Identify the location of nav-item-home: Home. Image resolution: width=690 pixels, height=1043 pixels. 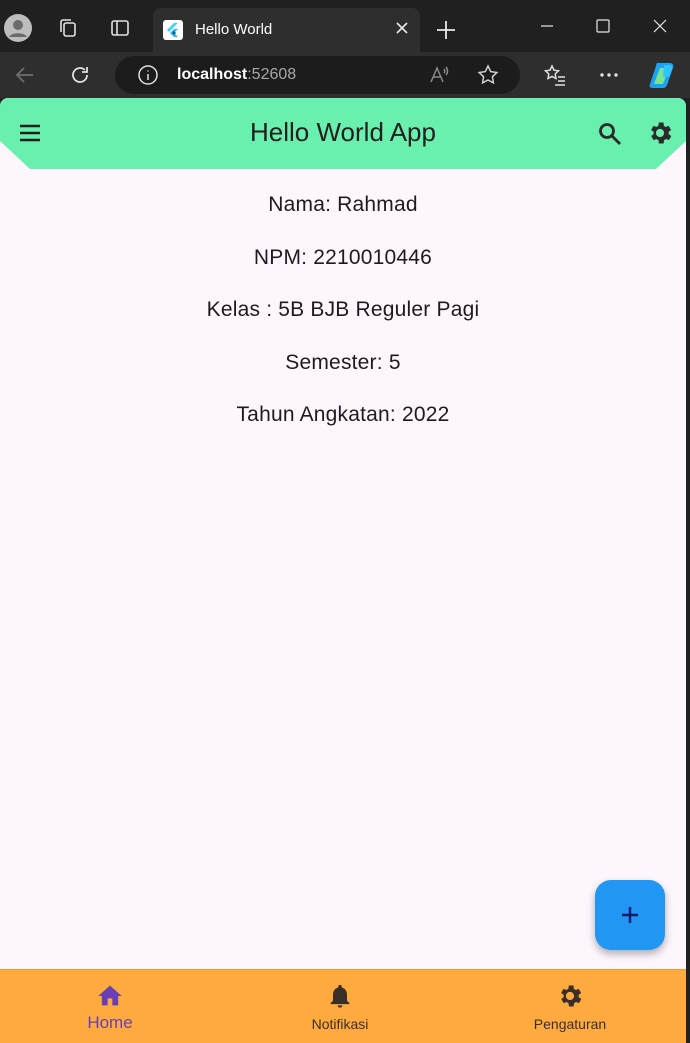
(110, 1006).